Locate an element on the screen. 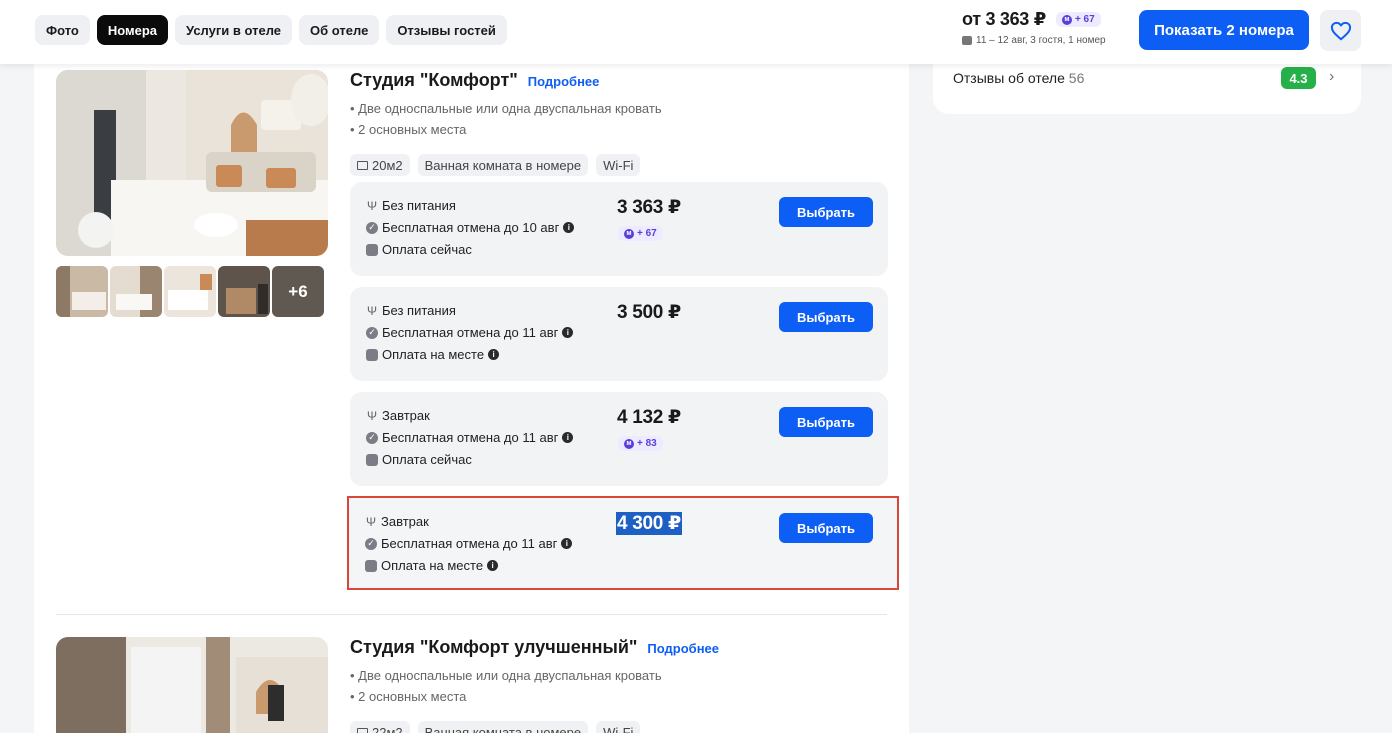 Image resolution: width=1392 pixels, height=733 pixels. bonus-value: + 83 is located at coordinates (647, 443).